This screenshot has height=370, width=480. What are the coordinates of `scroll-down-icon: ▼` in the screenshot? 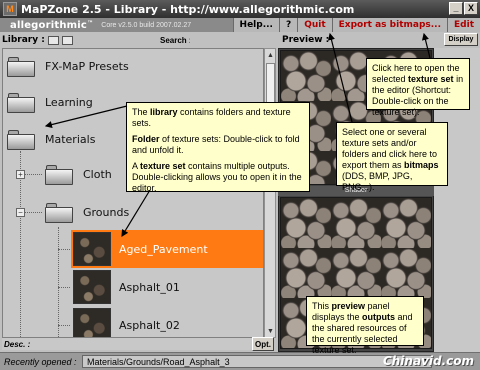 It's located at (270, 331).